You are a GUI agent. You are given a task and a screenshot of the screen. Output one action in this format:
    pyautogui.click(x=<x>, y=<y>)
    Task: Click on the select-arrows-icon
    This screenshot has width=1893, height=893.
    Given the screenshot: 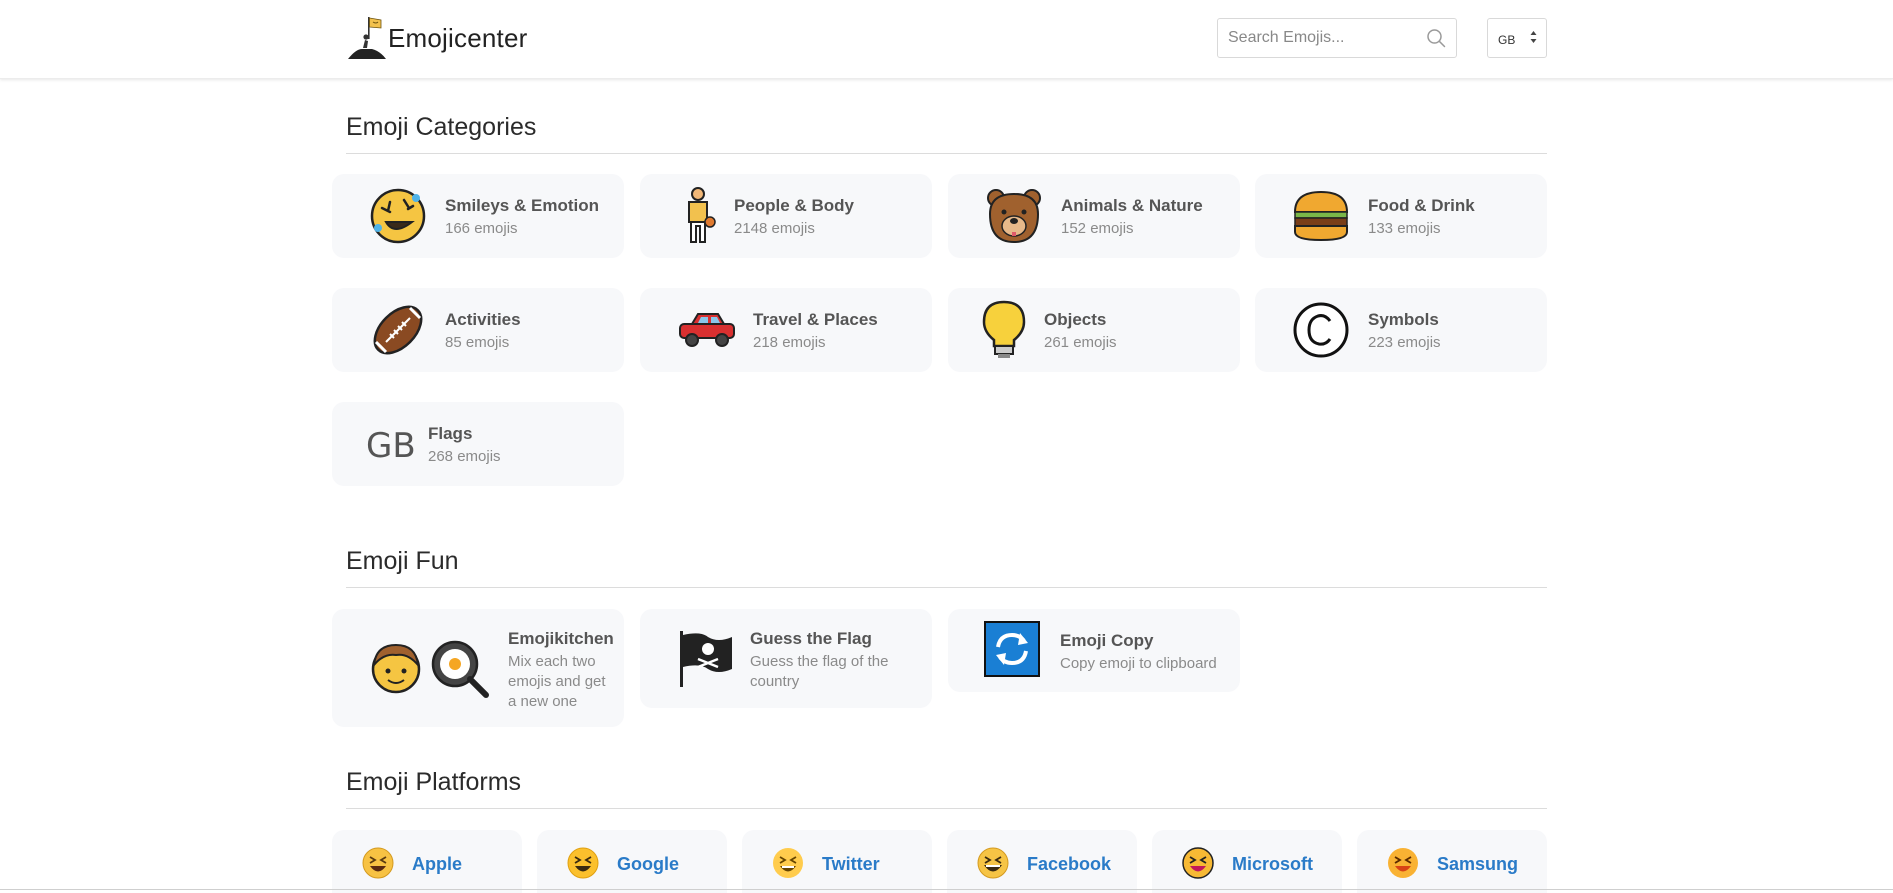 What is the action you would take?
    pyautogui.click(x=1533, y=37)
    